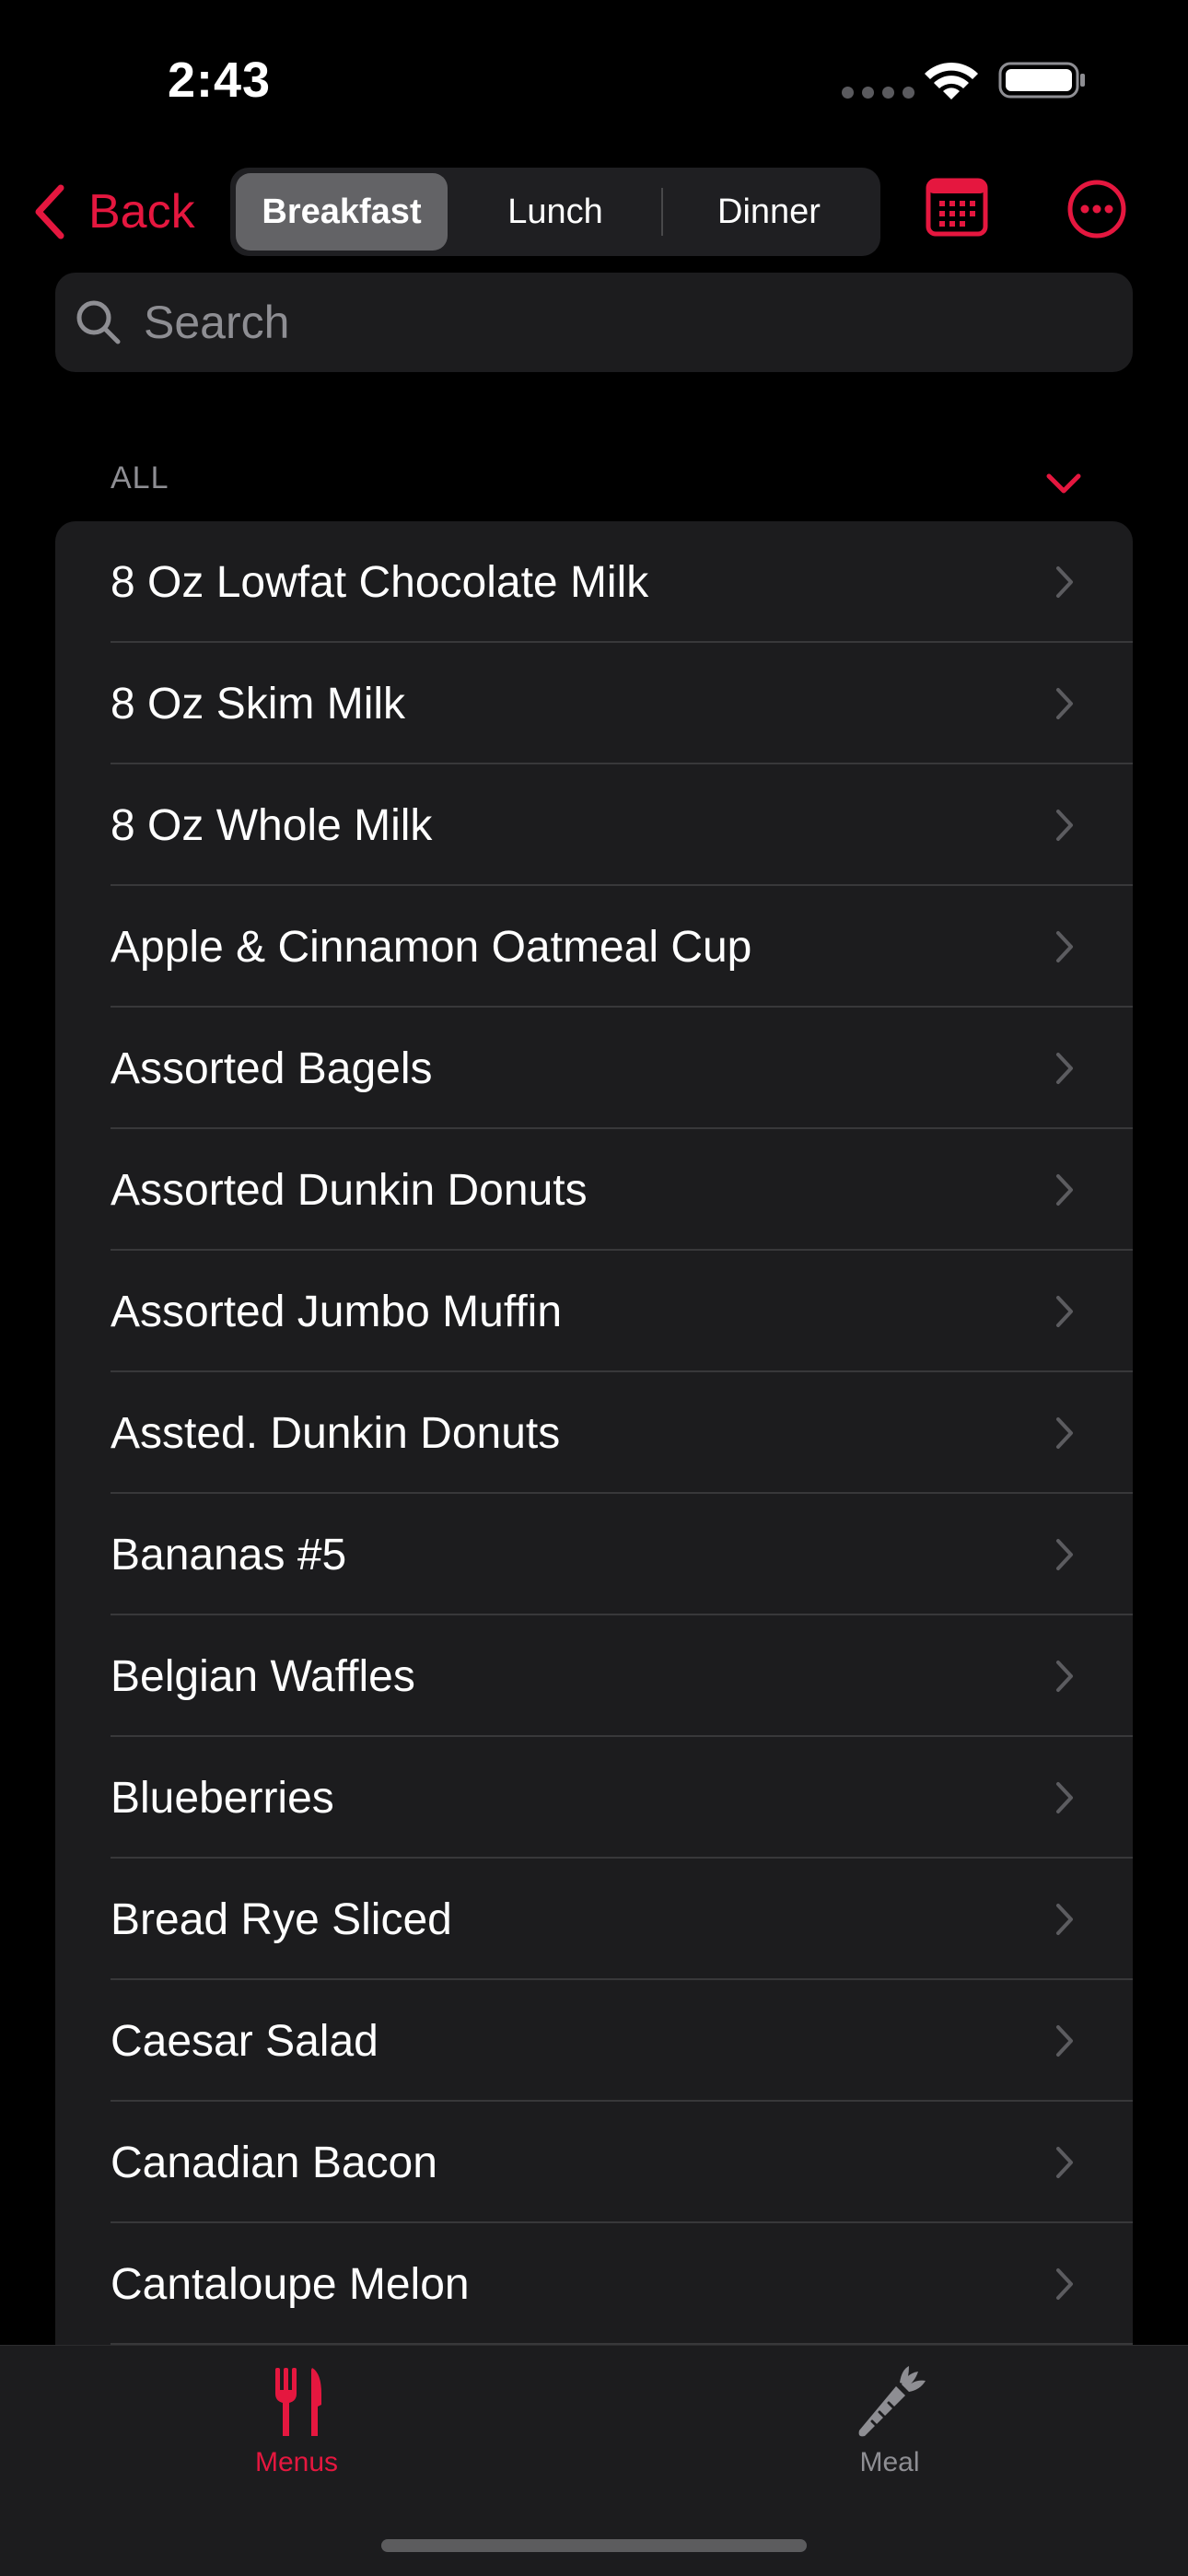  Describe the element at coordinates (272, 825) in the screenshot. I see `list-item-label: 8 Oz Whole Milk` at that location.